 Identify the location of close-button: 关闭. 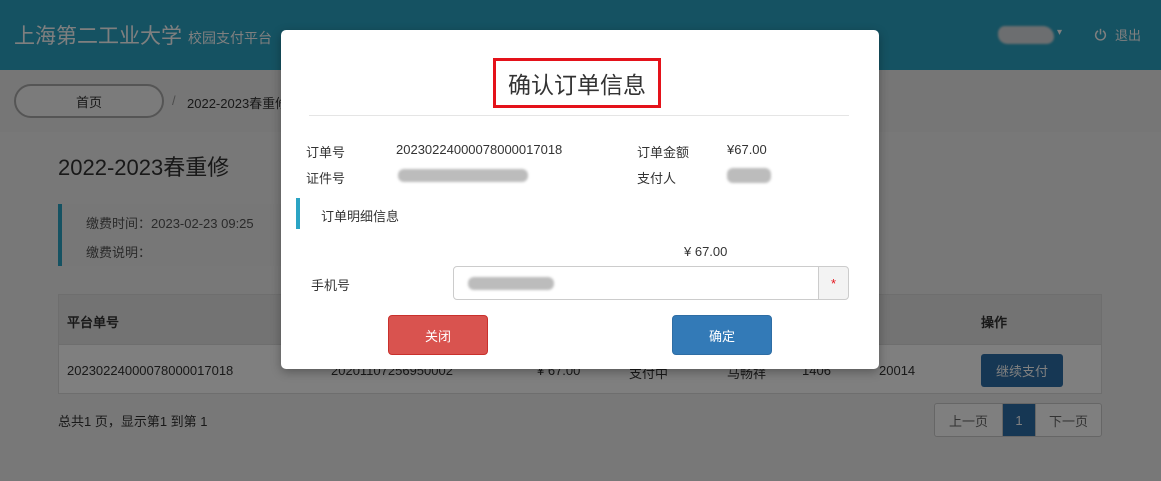
(438, 335).